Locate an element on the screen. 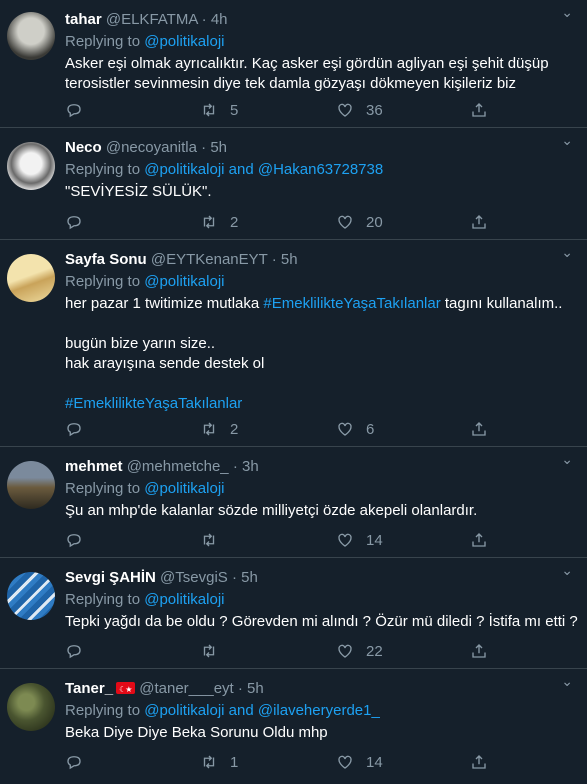 Image resolution: width=587 pixels, height=784 pixels. tweet-text: Beka Diye Diye Beka Sorunu Oldu mhp is located at coordinates (321, 733).